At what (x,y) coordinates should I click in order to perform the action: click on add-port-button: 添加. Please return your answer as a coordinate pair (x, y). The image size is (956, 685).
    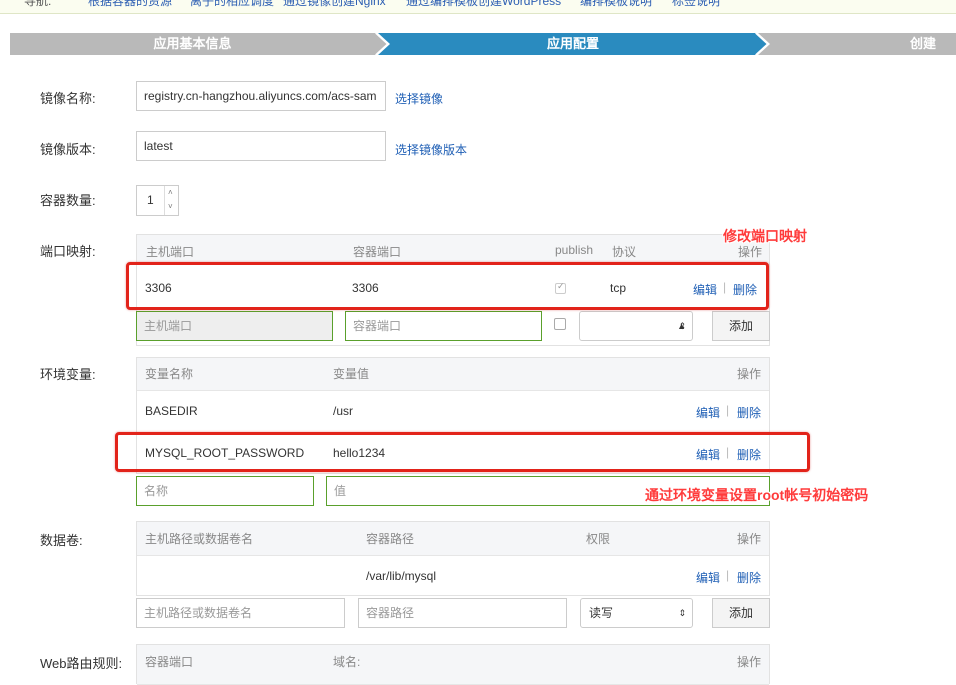
    Looking at the image, I should click on (741, 326).